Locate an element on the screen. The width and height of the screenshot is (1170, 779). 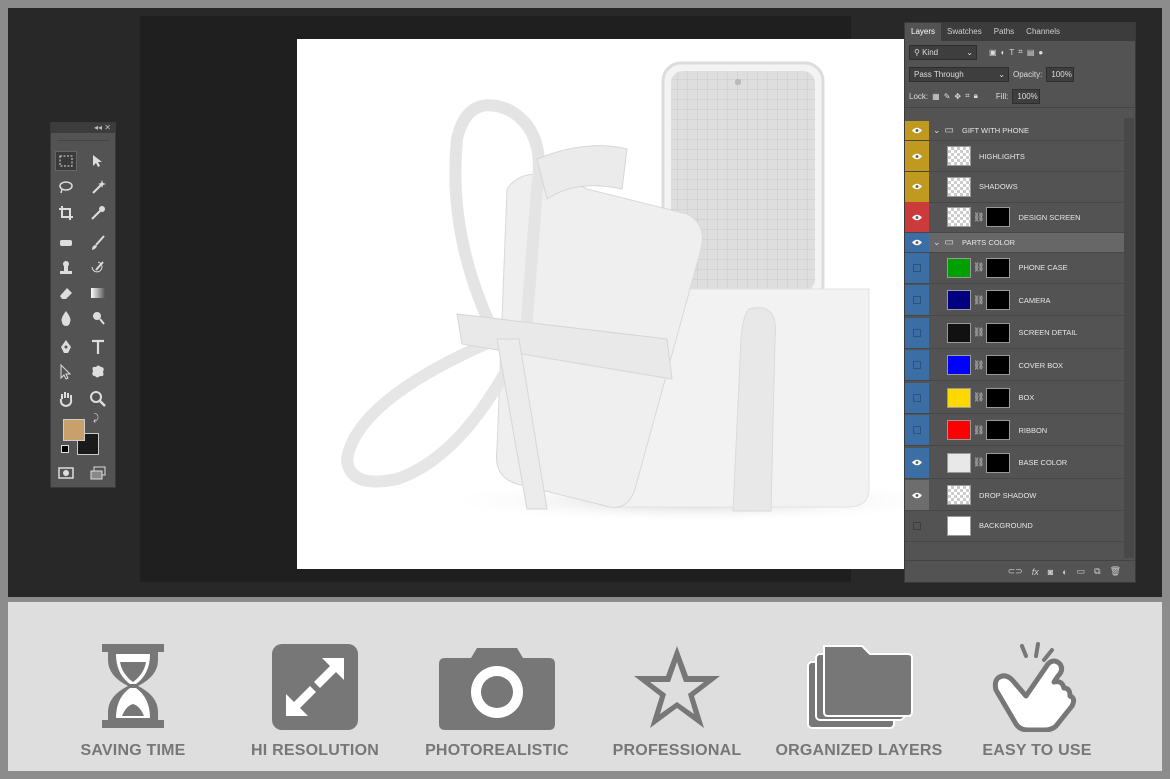
shape-filter-icon: ⌗ is located at coordinates (1020, 52).